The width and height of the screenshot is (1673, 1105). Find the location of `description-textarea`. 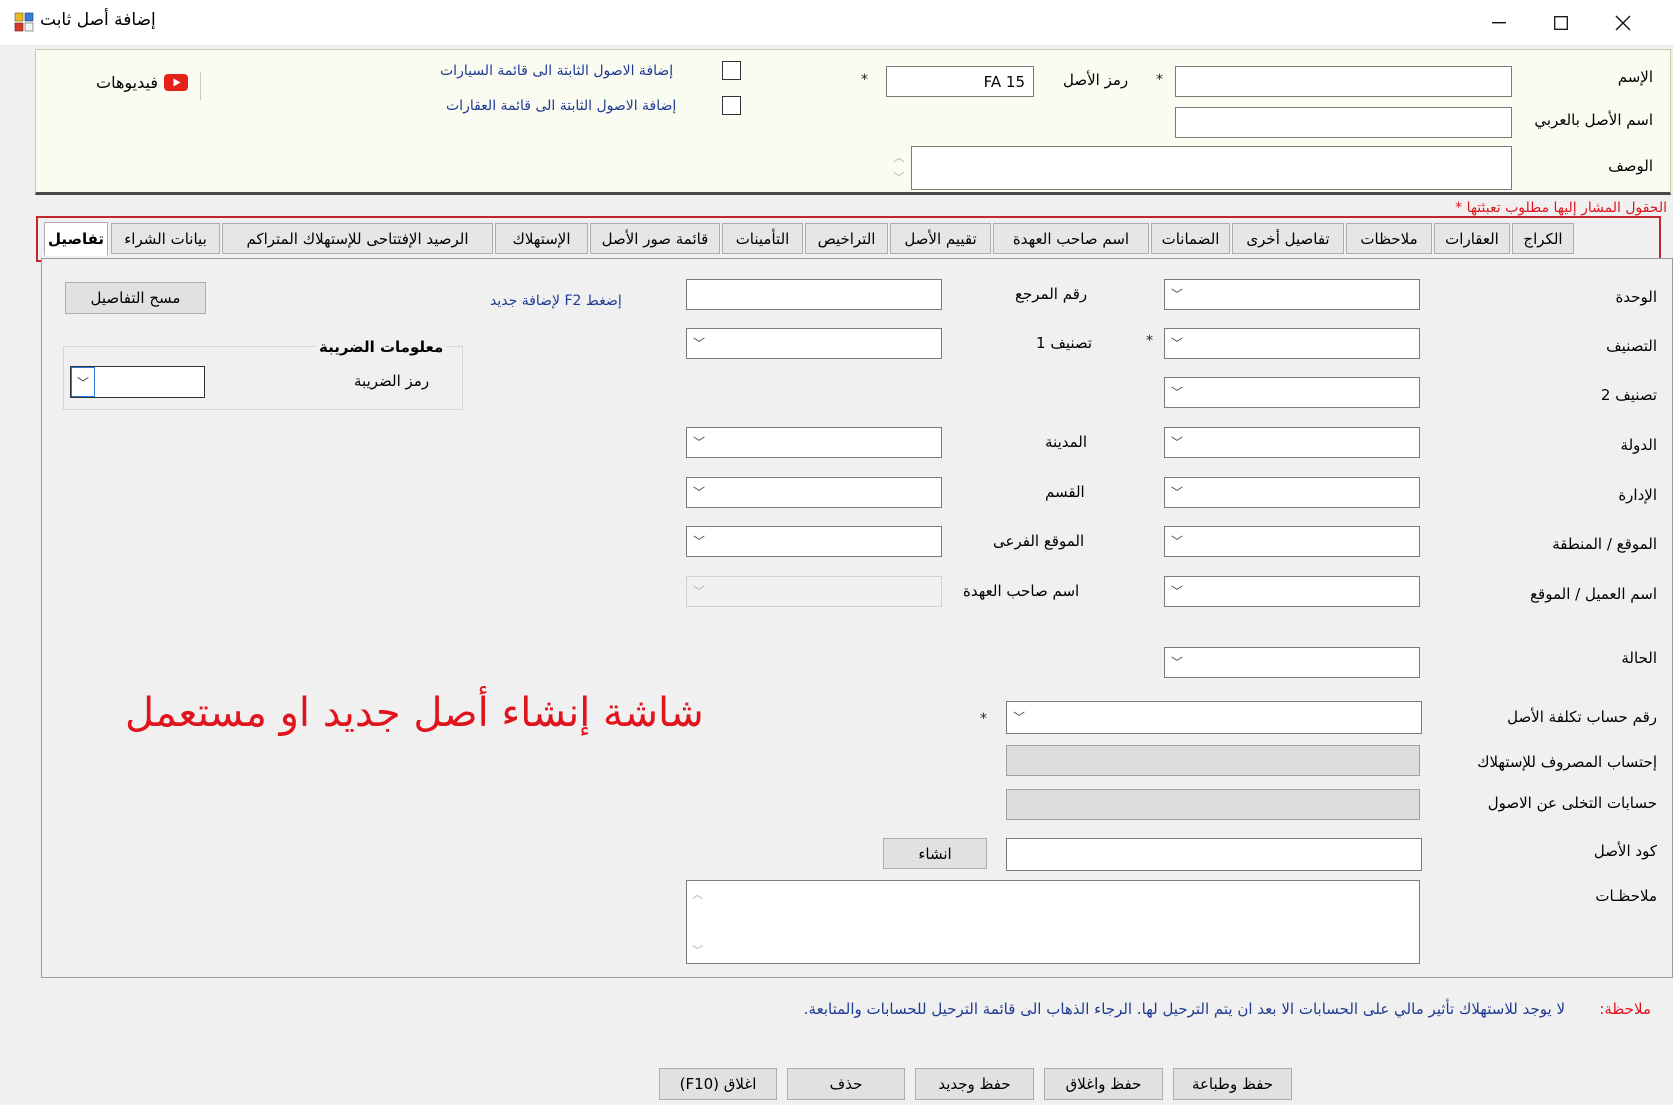

description-textarea is located at coordinates (1211, 168).